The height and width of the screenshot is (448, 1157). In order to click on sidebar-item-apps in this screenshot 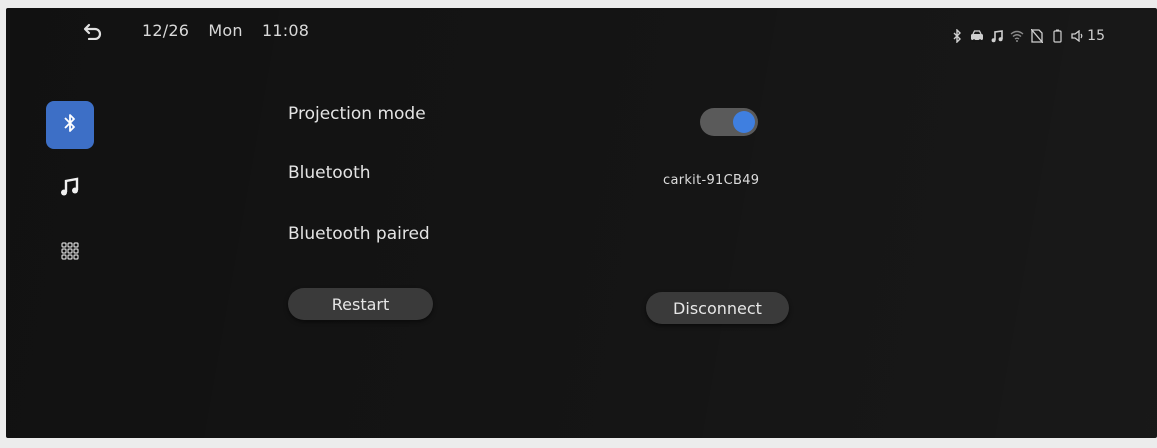, I will do `click(70, 253)`.